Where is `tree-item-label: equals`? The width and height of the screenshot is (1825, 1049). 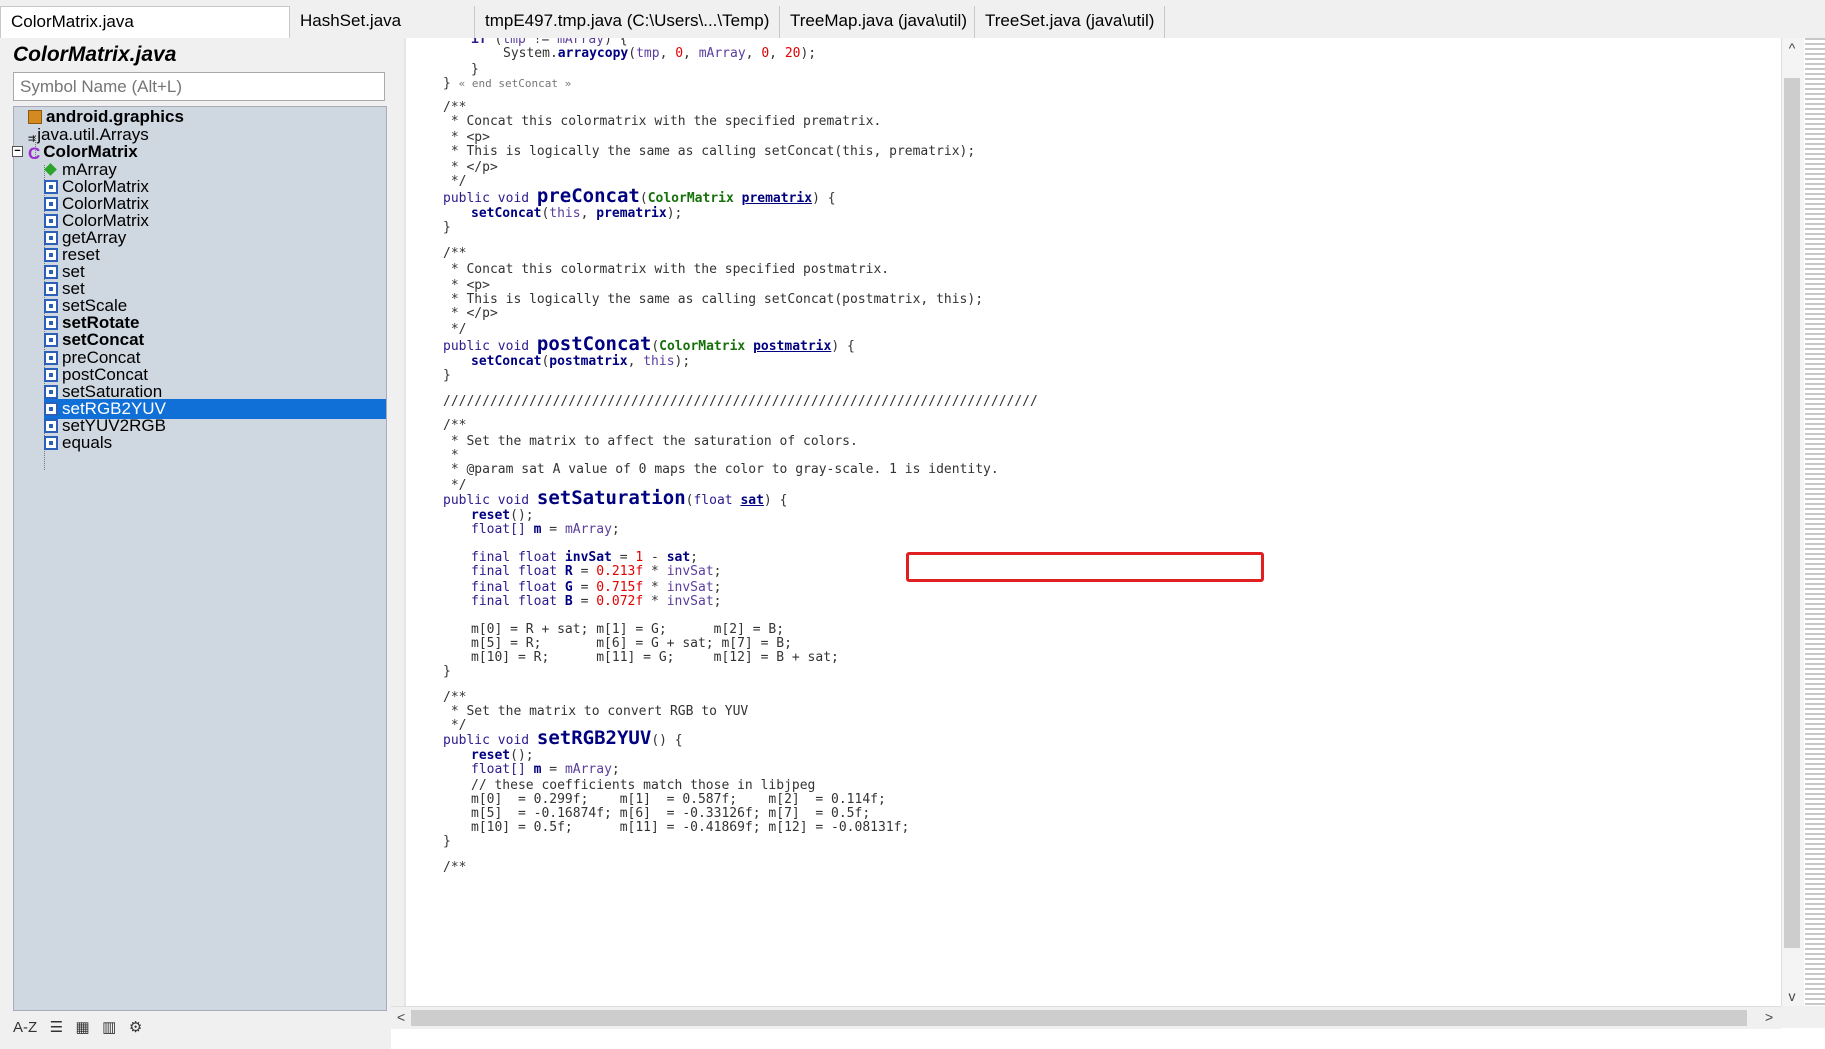 tree-item-label: equals is located at coordinates (87, 442).